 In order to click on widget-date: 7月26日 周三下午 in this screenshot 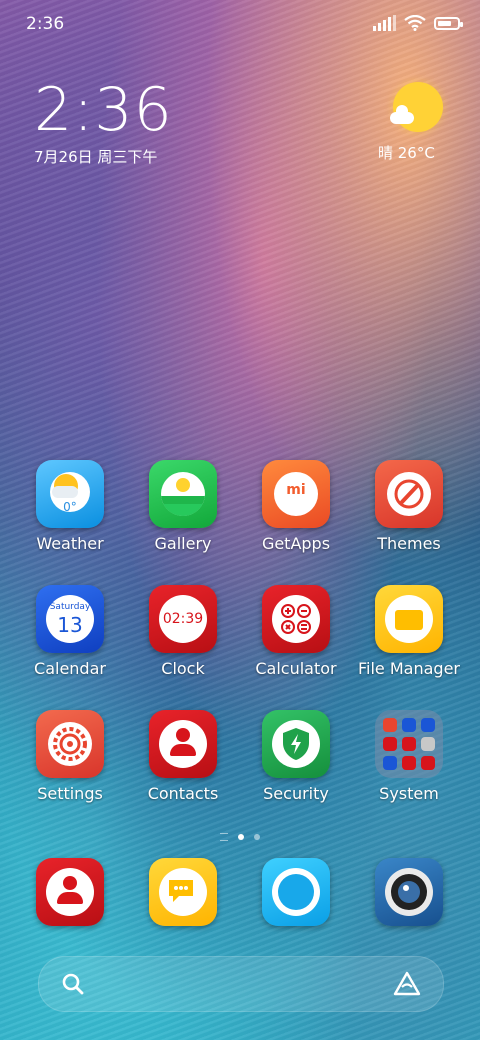, I will do `click(96, 157)`.